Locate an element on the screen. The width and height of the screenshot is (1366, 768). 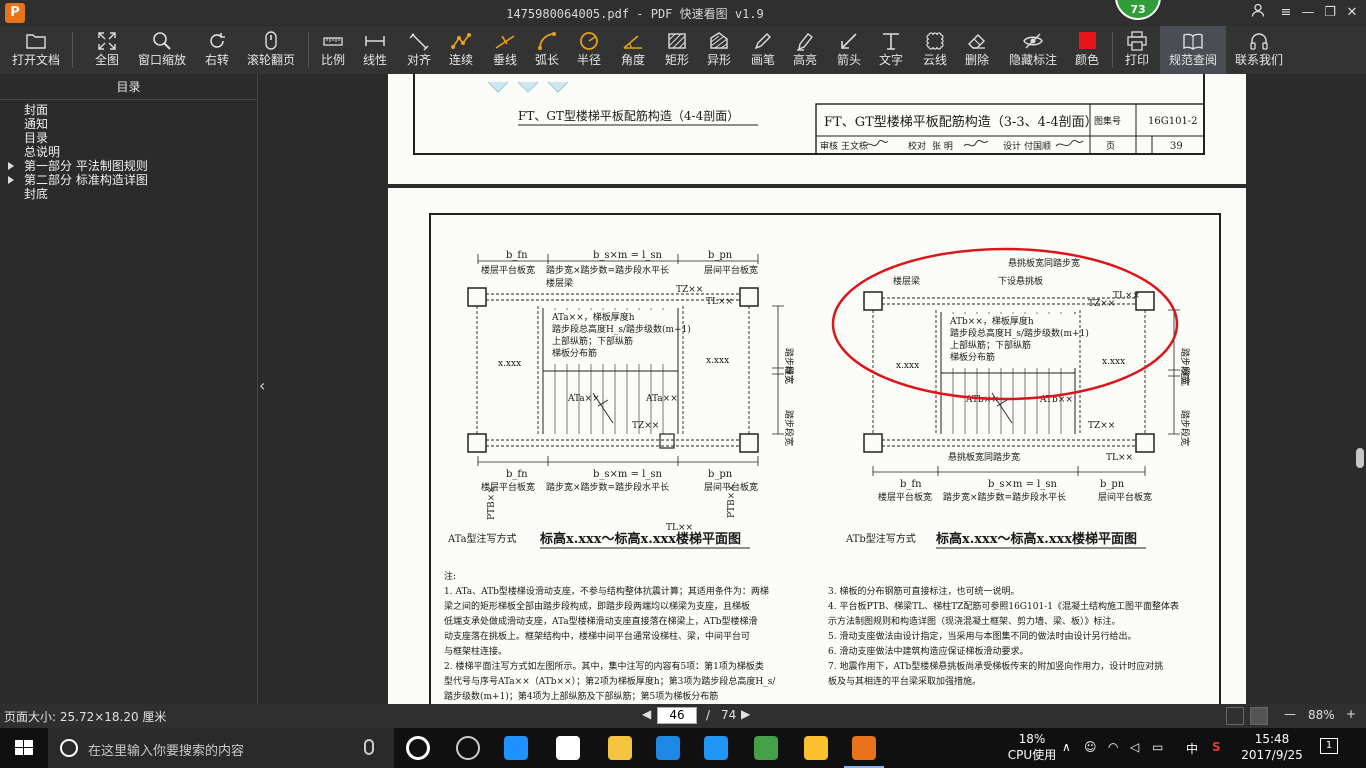
tool-radius: 半径 is located at coordinates (589, 50).